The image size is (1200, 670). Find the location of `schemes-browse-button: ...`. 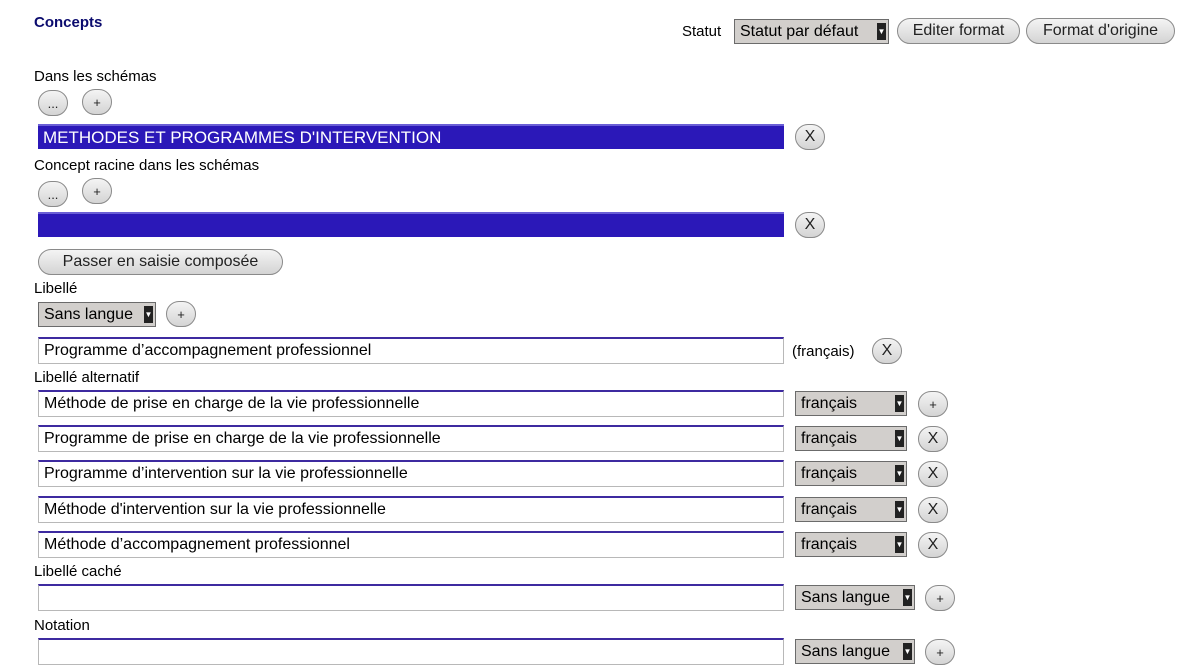

schemes-browse-button: ... is located at coordinates (53, 103).